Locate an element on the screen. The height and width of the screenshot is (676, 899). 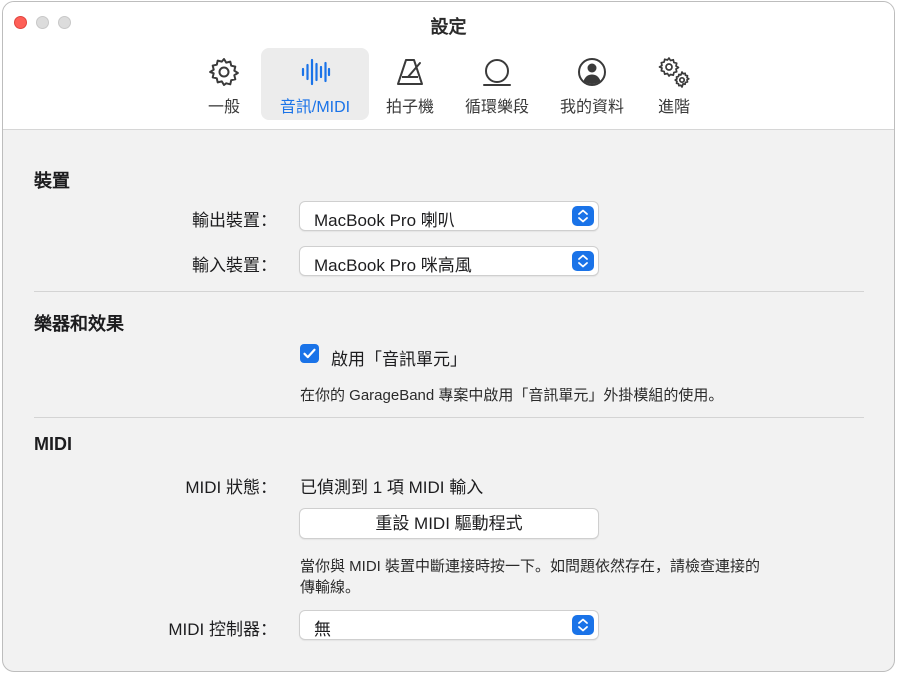
midi-help-text-line2: 傳輸線。 is located at coordinates (330, 587).